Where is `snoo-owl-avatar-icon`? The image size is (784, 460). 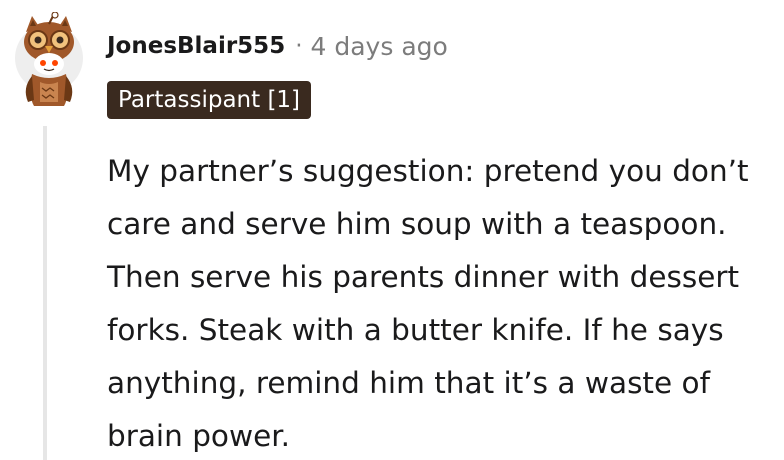 snoo-owl-avatar-icon is located at coordinates (49, 58).